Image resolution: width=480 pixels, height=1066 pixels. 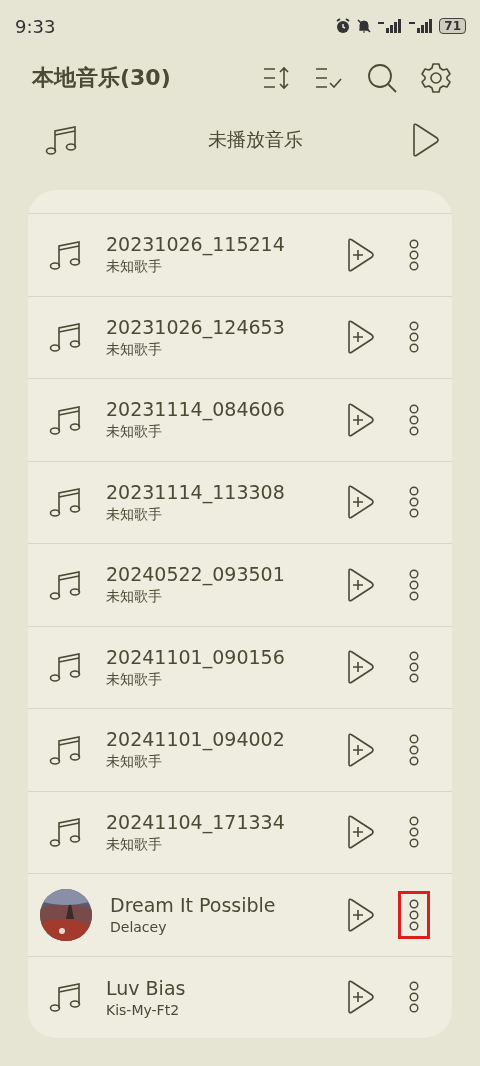 I want to click on status-time: 9:33, so click(x=35, y=26).